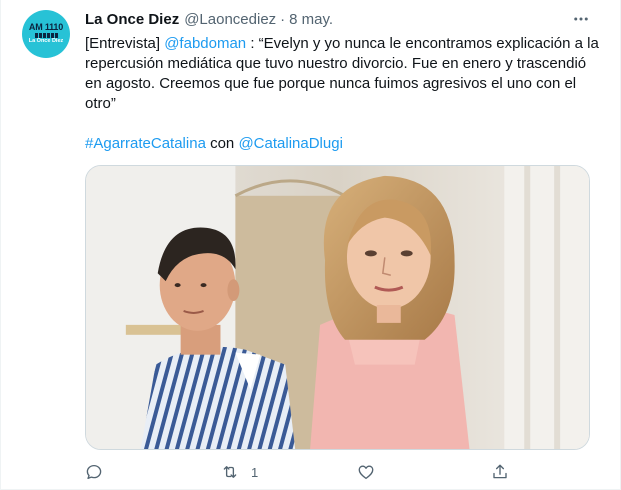 The width and height of the screenshot is (621, 490). I want to click on mention-link: @fabdoman, so click(205, 43).